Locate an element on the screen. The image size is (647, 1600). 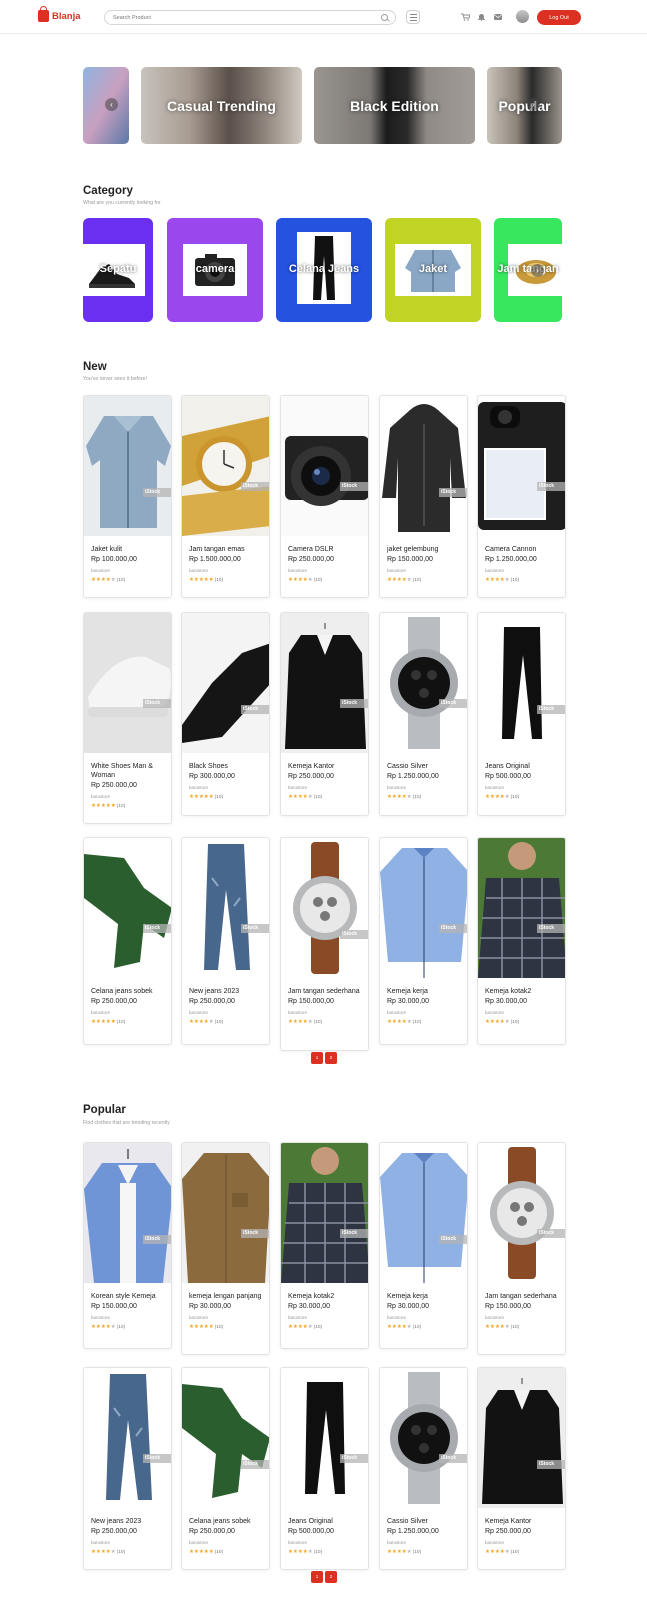
product-name: Korean style Kemeja is located at coordinates (123, 1296).